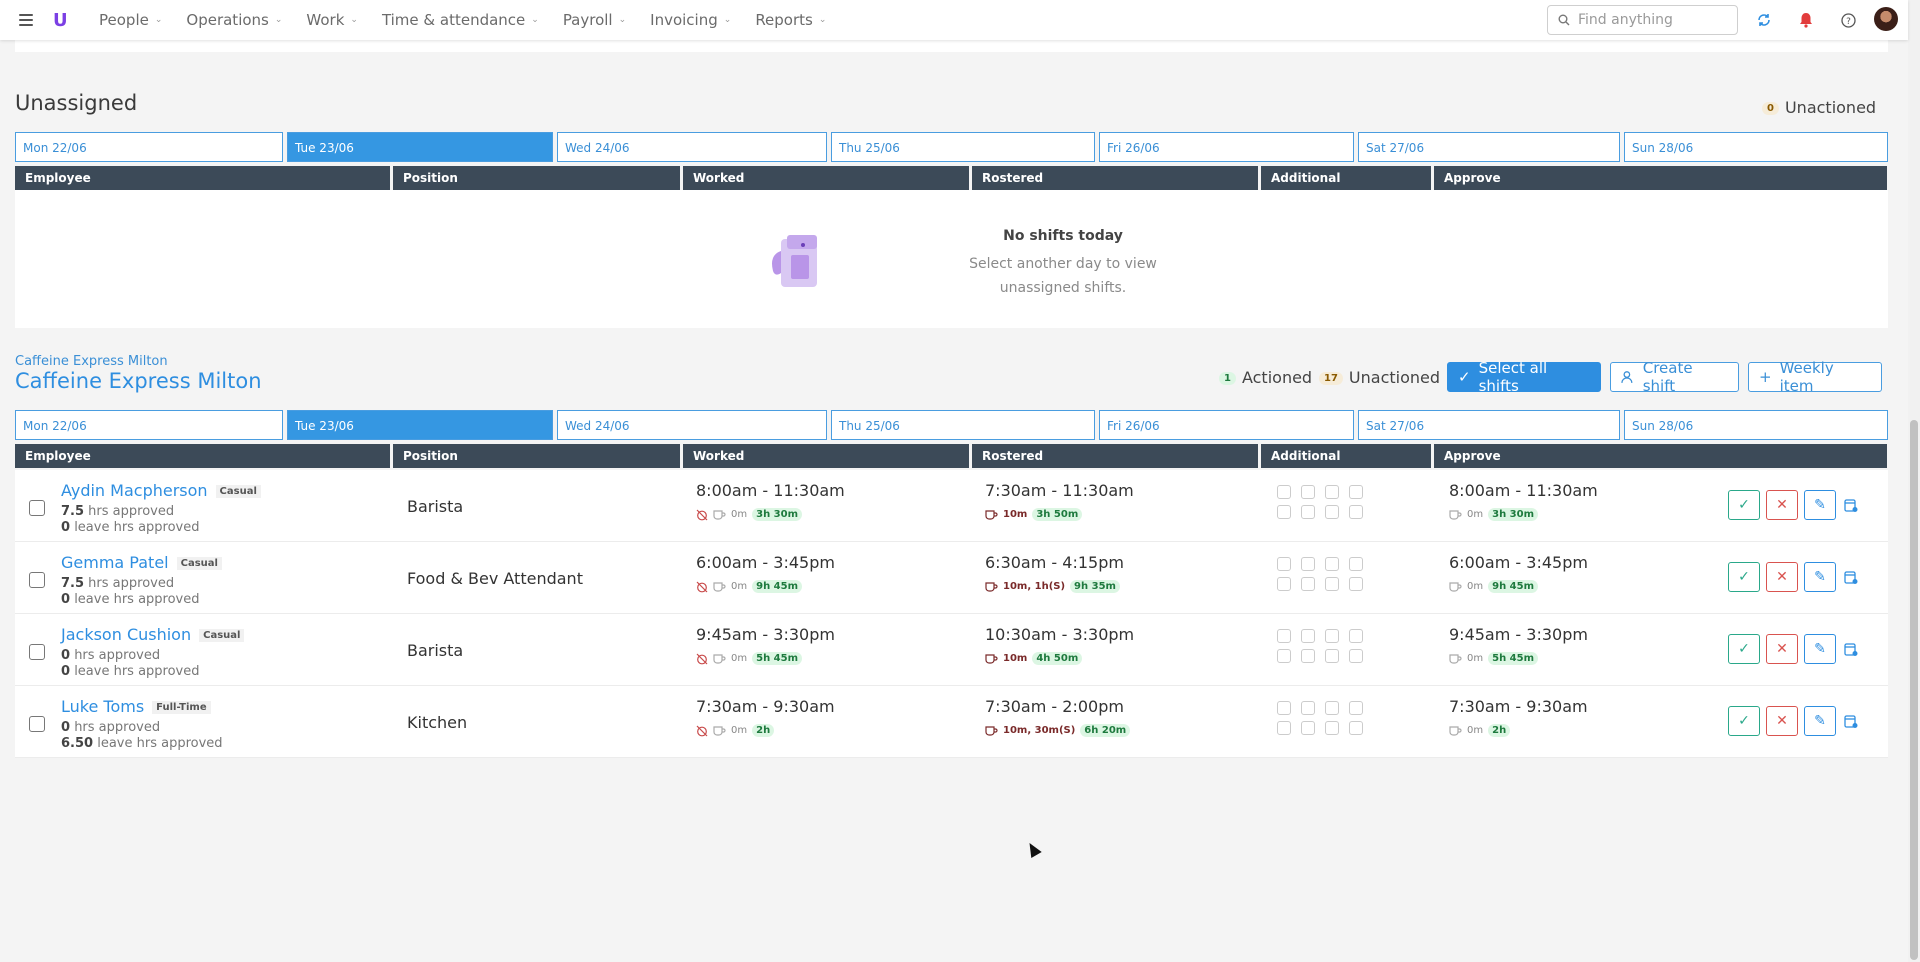 The image size is (1920, 962). I want to click on menu-work: Work ⌄, so click(332, 20).